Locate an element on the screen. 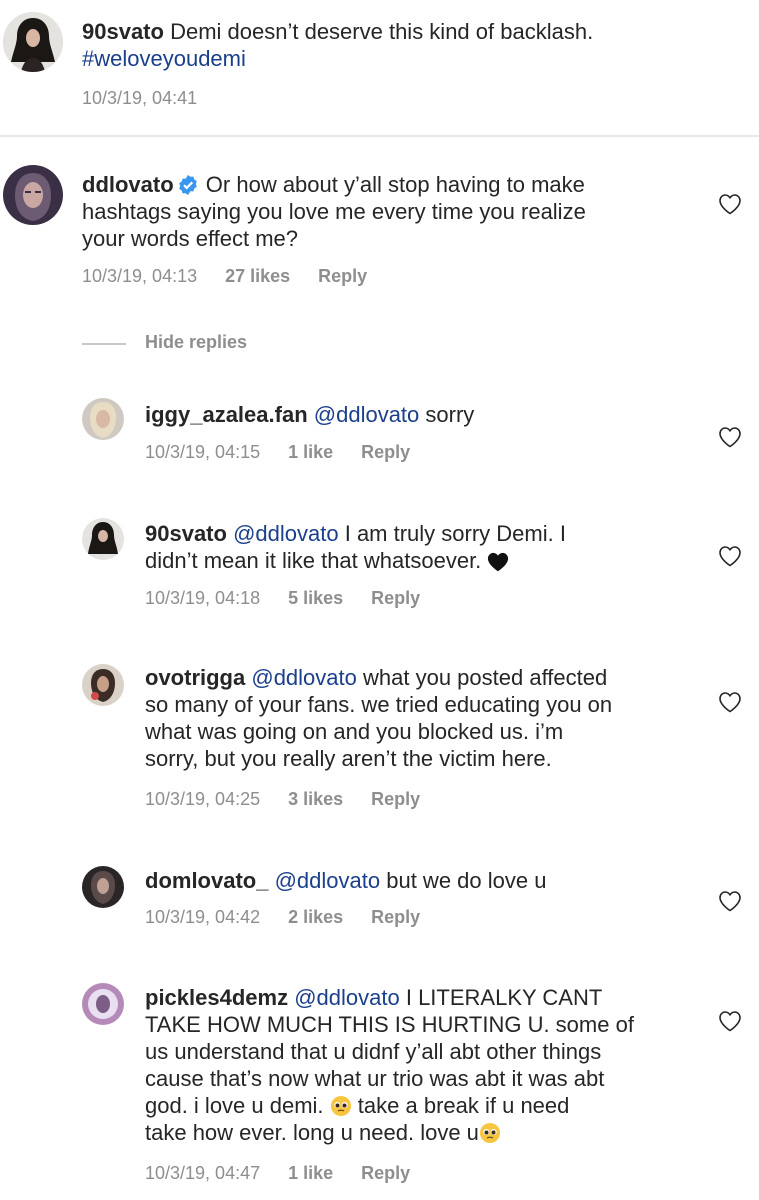 This screenshot has width=759, height=1200. black-heart-icon is located at coordinates (498, 562).